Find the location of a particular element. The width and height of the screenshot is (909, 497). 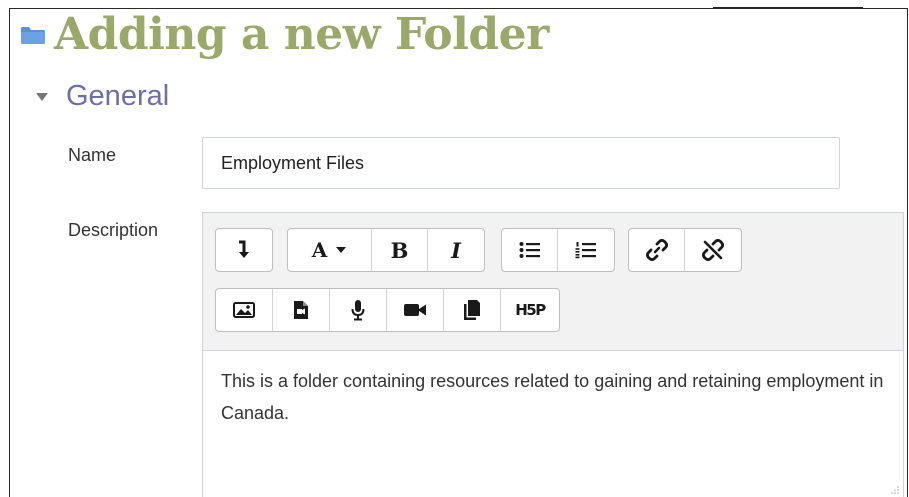

font-style-dropdown: A is located at coordinates (330, 250).